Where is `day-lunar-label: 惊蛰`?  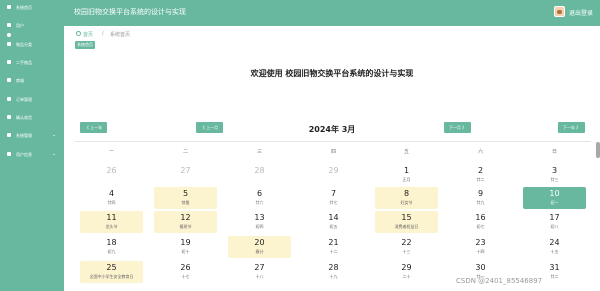 day-lunar-label: 惊蛰 is located at coordinates (185, 202).